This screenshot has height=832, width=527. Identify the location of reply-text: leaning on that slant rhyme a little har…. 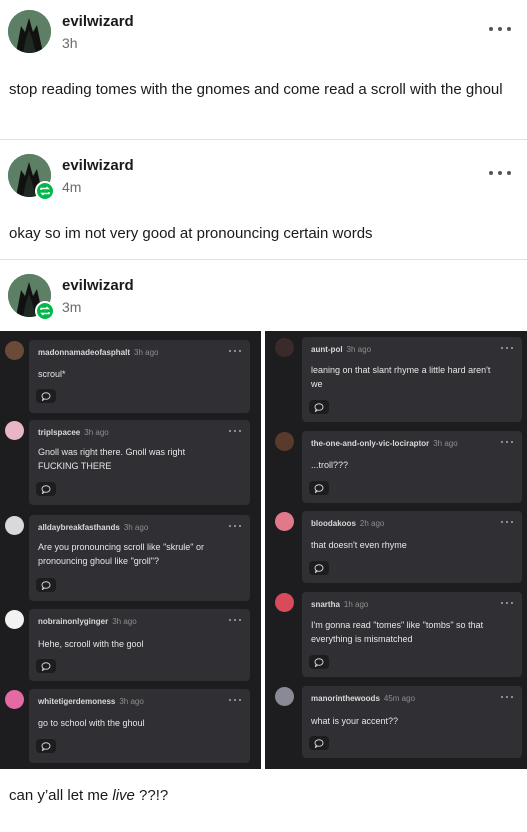
(401, 377).